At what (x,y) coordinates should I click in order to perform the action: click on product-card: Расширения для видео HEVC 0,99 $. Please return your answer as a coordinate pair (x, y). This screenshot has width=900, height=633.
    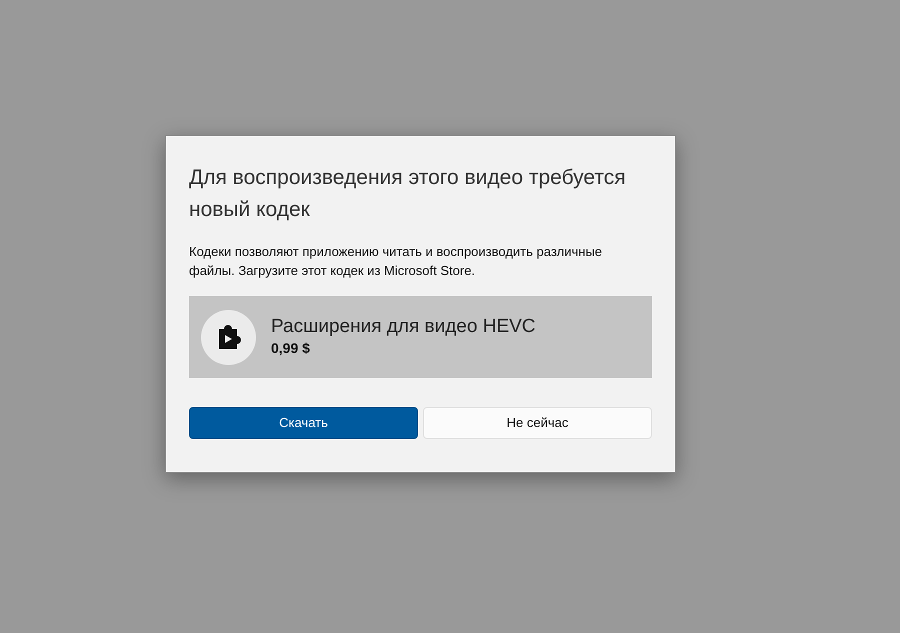
    Looking at the image, I should click on (420, 337).